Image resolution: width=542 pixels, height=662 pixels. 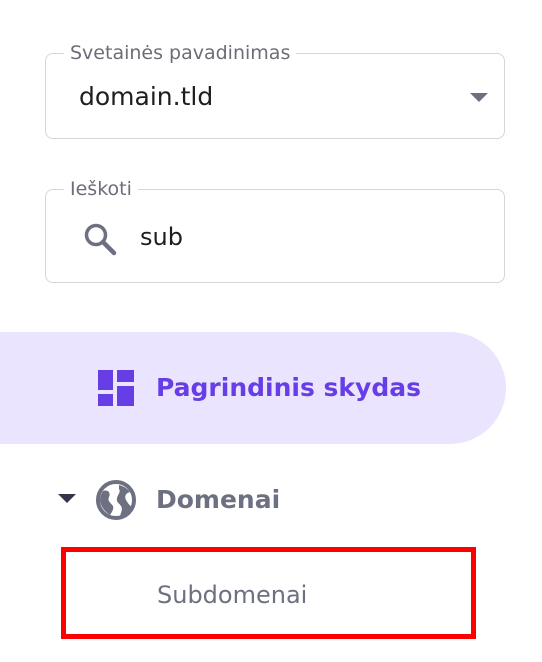 I want to click on sidebar-item-dashboard-label: Pagrindinis skydas, so click(x=288, y=387).